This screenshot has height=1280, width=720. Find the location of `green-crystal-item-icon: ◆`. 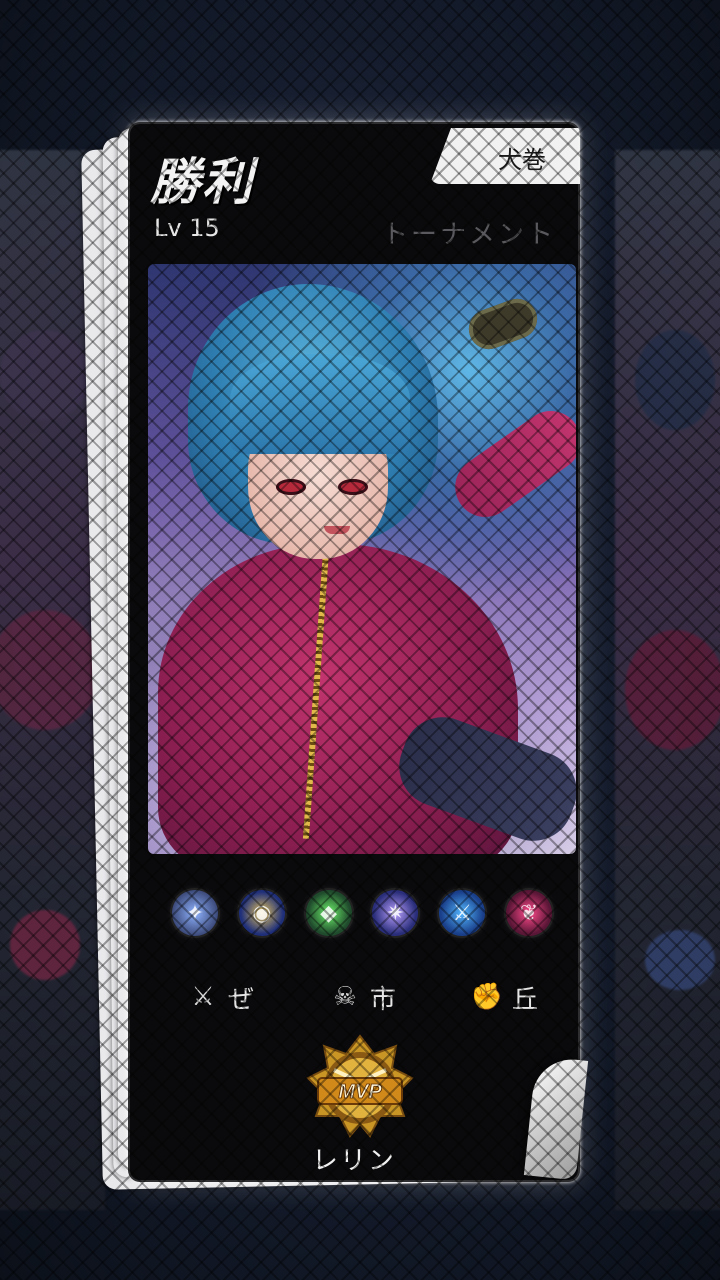

green-crystal-item-icon: ◆ is located at coordinates (328, 913).